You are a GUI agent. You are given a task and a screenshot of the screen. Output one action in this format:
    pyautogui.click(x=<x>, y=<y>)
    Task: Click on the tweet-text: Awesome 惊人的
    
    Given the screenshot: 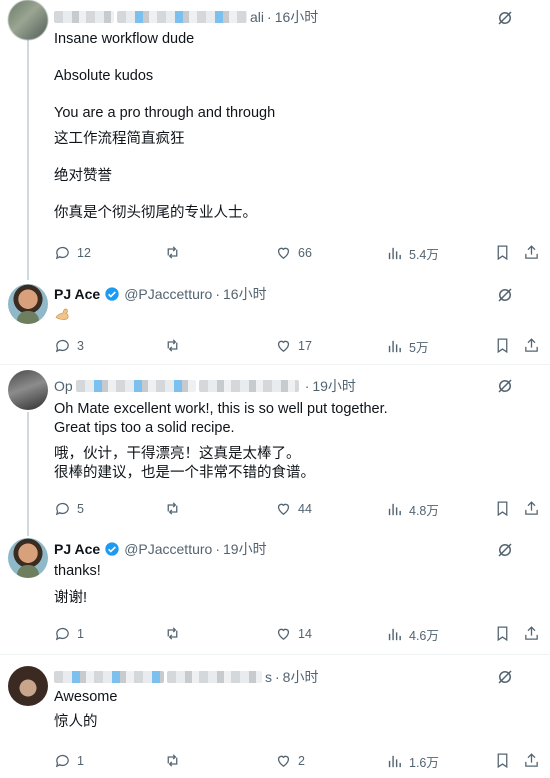 What is the action you would take?
    pyautogui.click(x=294, y=710)
    